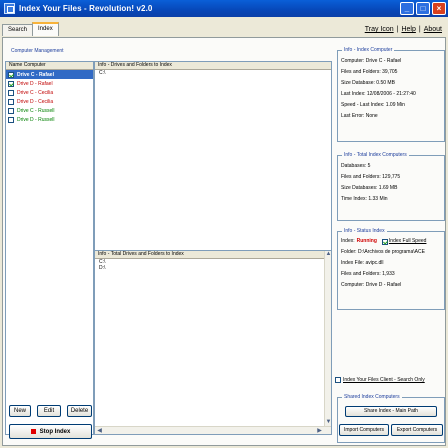 The width and height of the screenshot is (448, 448). I want to click on info-speed: Speed - Last Index: 1.09 Min, so click(373, 105).